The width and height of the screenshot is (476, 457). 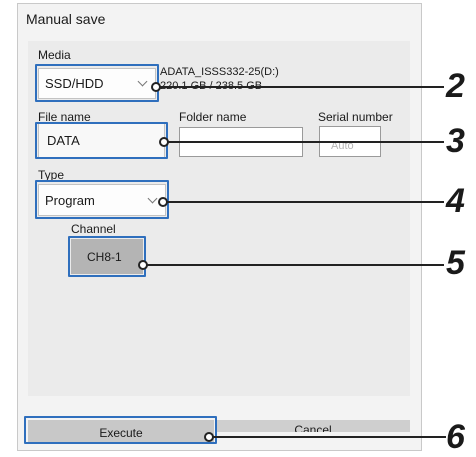 I want to click on callout-number-5: 5, so click(x=455, y=263).